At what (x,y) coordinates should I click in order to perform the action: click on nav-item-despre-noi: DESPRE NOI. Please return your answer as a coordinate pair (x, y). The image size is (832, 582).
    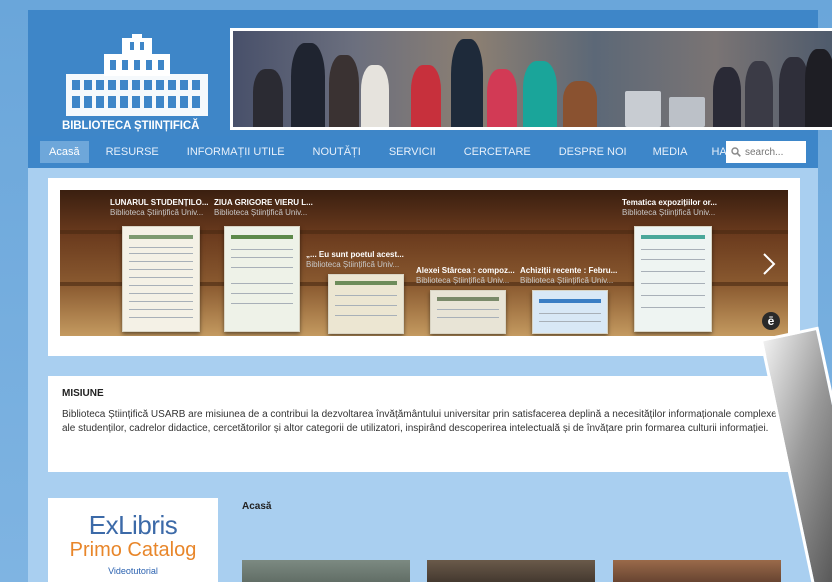
    Looking at the image, I should click on (593, 152).